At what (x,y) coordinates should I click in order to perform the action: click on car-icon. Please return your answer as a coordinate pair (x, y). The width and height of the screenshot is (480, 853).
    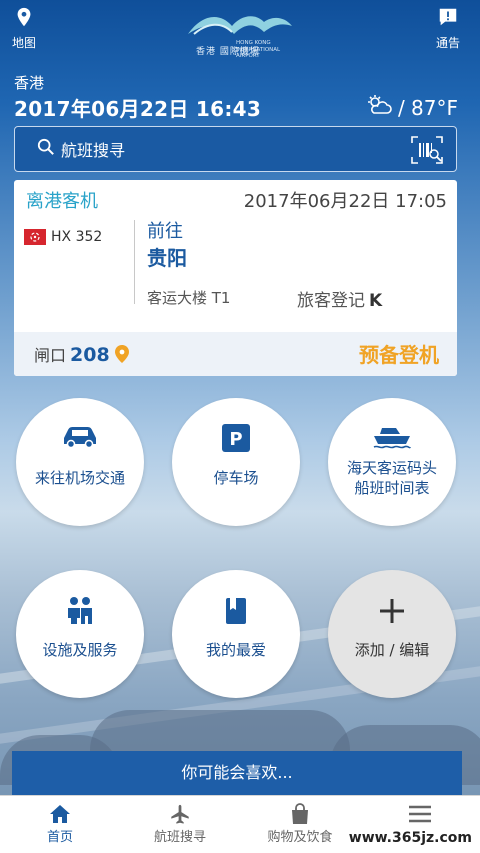
    Looking at the image, I should click on (80, 439).